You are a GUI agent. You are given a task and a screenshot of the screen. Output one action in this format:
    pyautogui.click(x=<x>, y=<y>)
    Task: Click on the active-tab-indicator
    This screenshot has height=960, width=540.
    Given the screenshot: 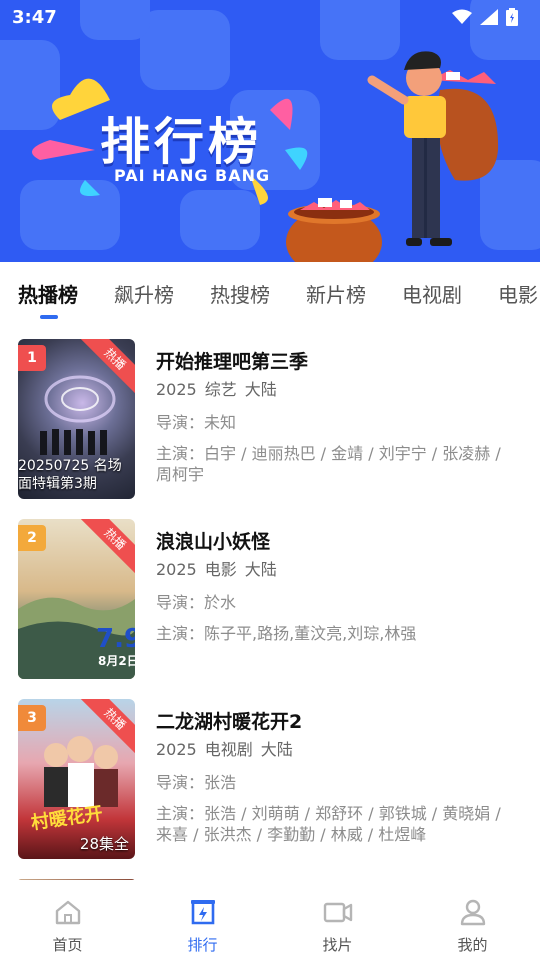 What is the action you would take?
    pyautogui.click(x=49, y=316)
    